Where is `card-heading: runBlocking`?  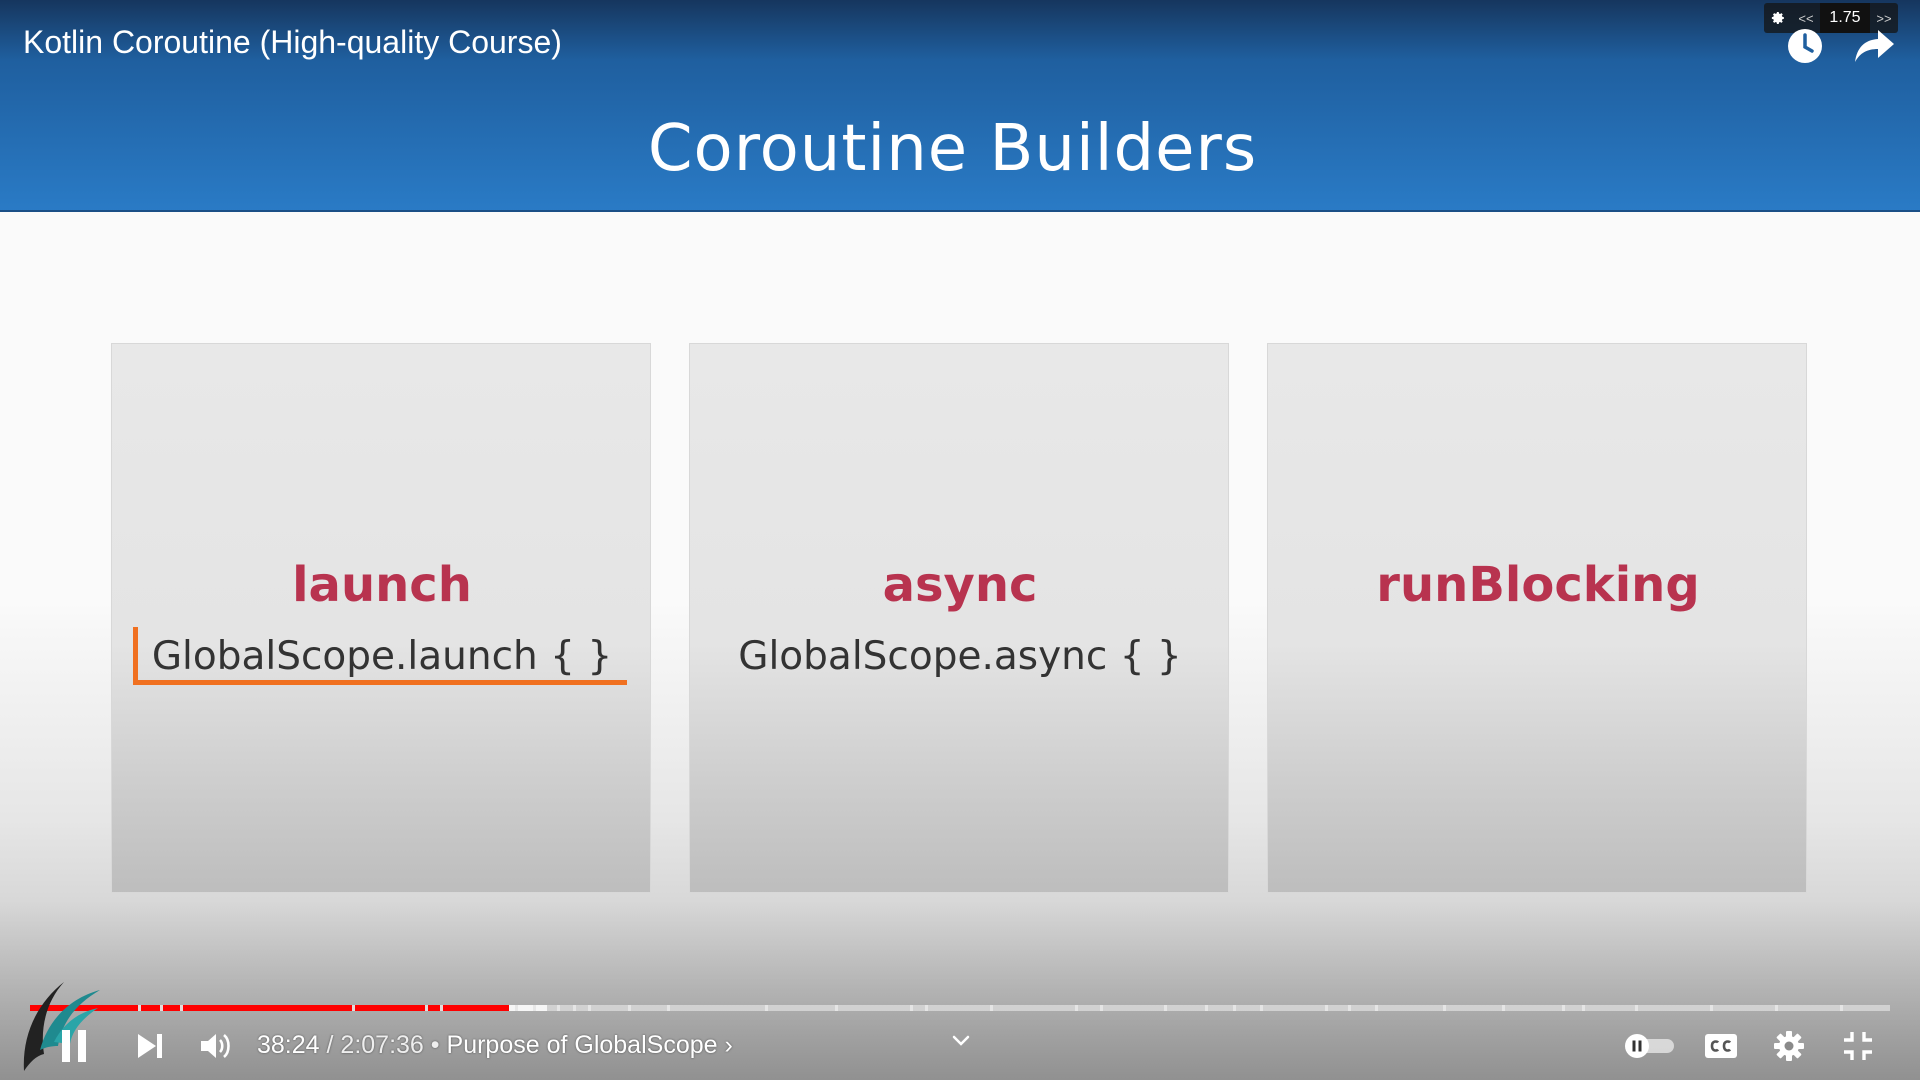
card-heading: runBlocking is located at coordinates (1538, 585).